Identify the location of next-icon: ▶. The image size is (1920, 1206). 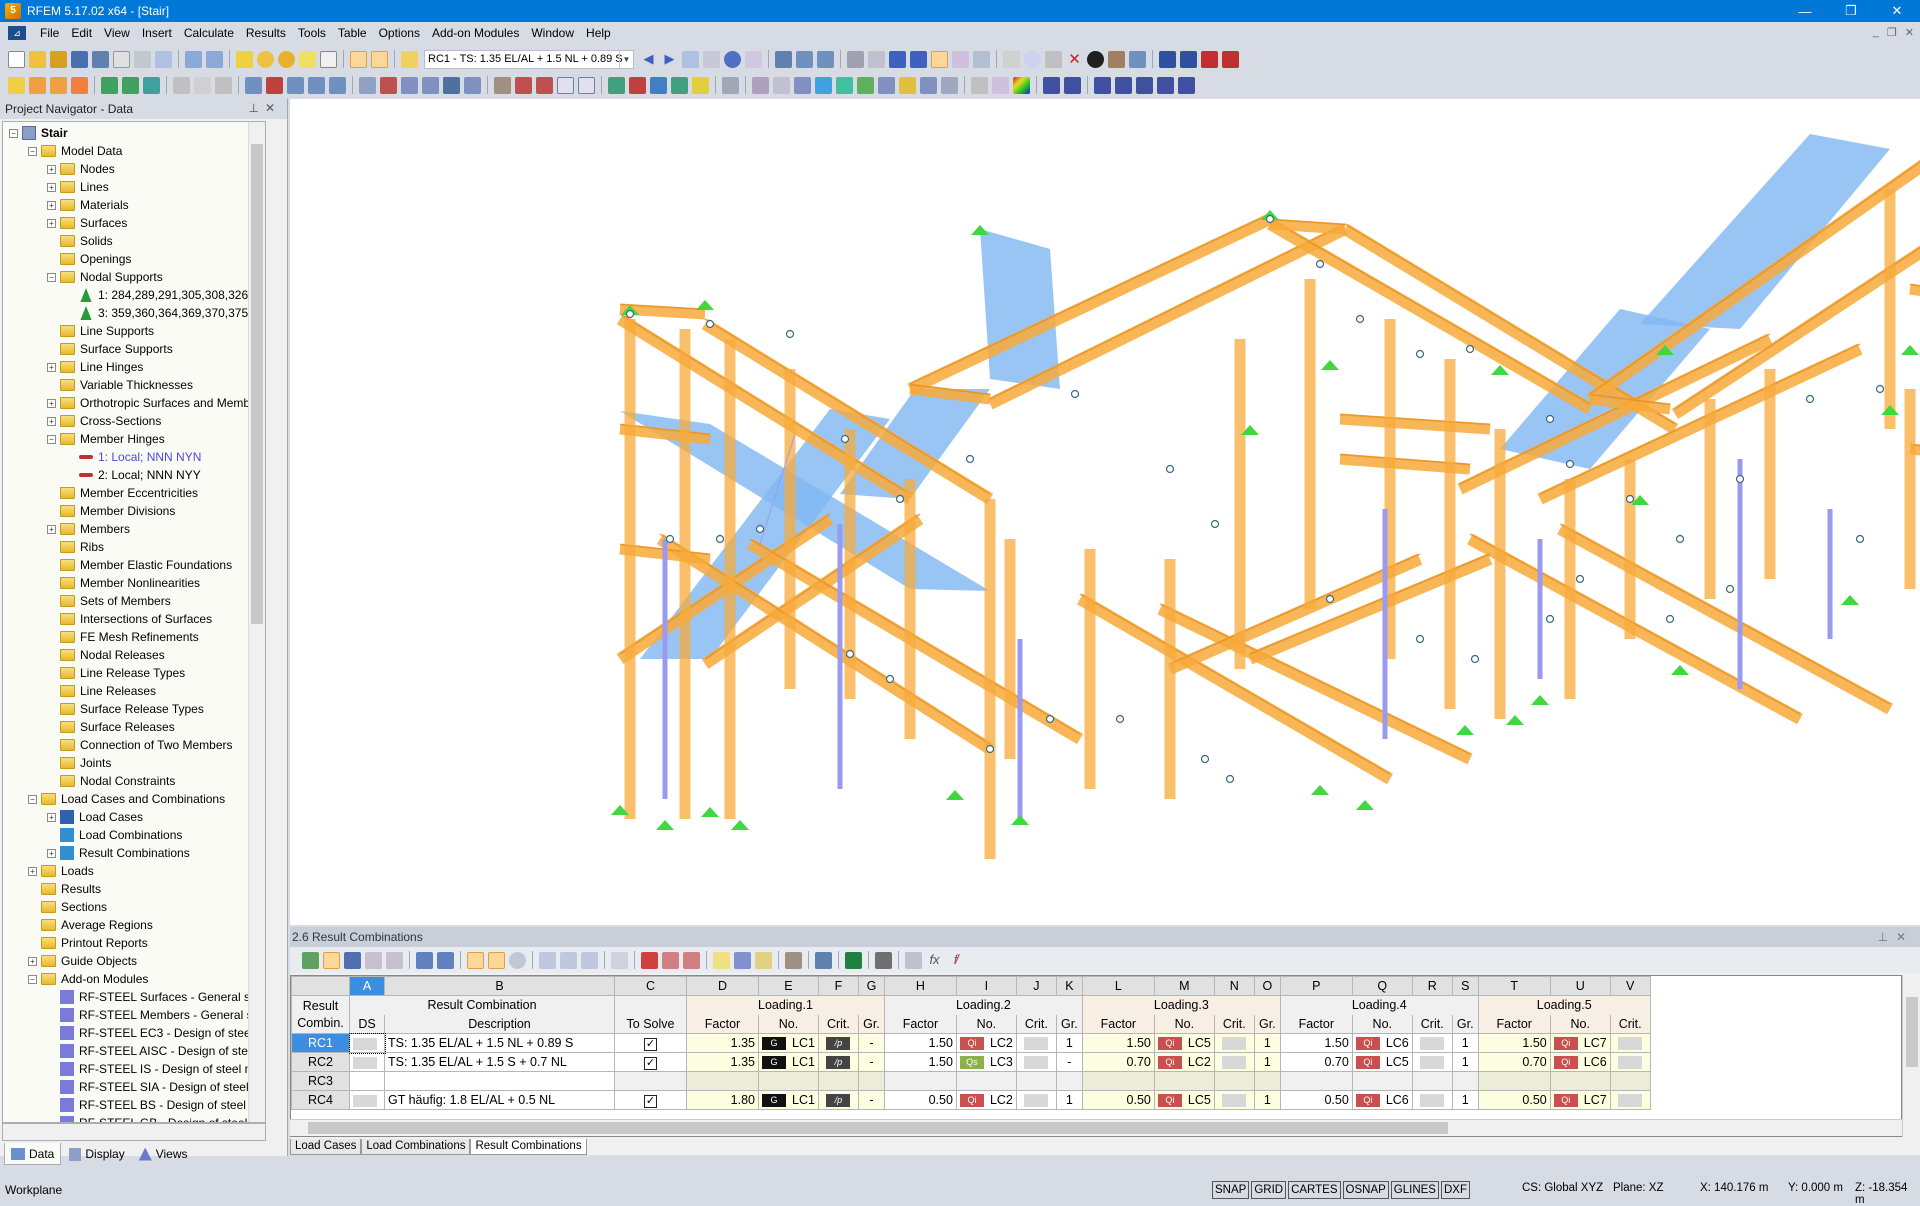
(669, 59).